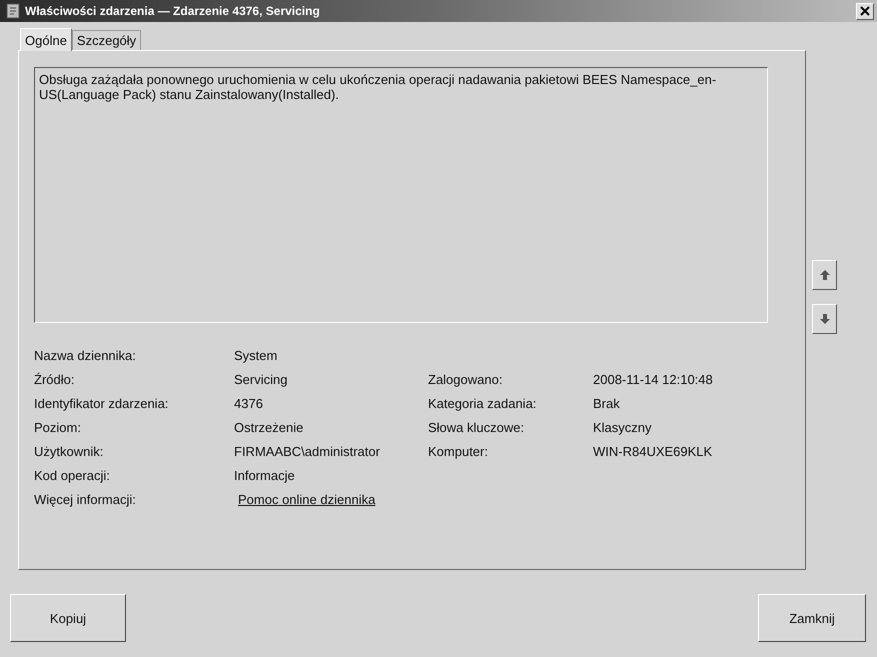 Image resolution: width=877 pixels, height=657 pixels. What do you see at coordinates (261, 379) in the screenshot?
I see `field-value: Servicing` at bounding box center [261, 379].